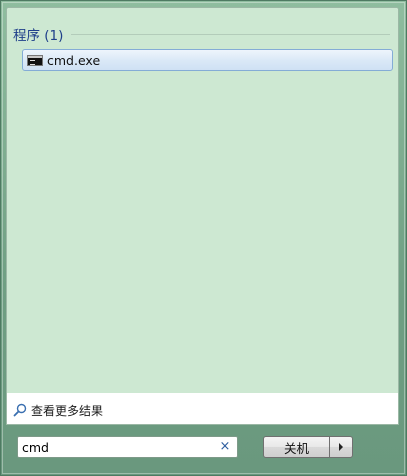 The width and height of the screenshot is (407, 476). I want to click on search-box: ×, so click(127, 447).